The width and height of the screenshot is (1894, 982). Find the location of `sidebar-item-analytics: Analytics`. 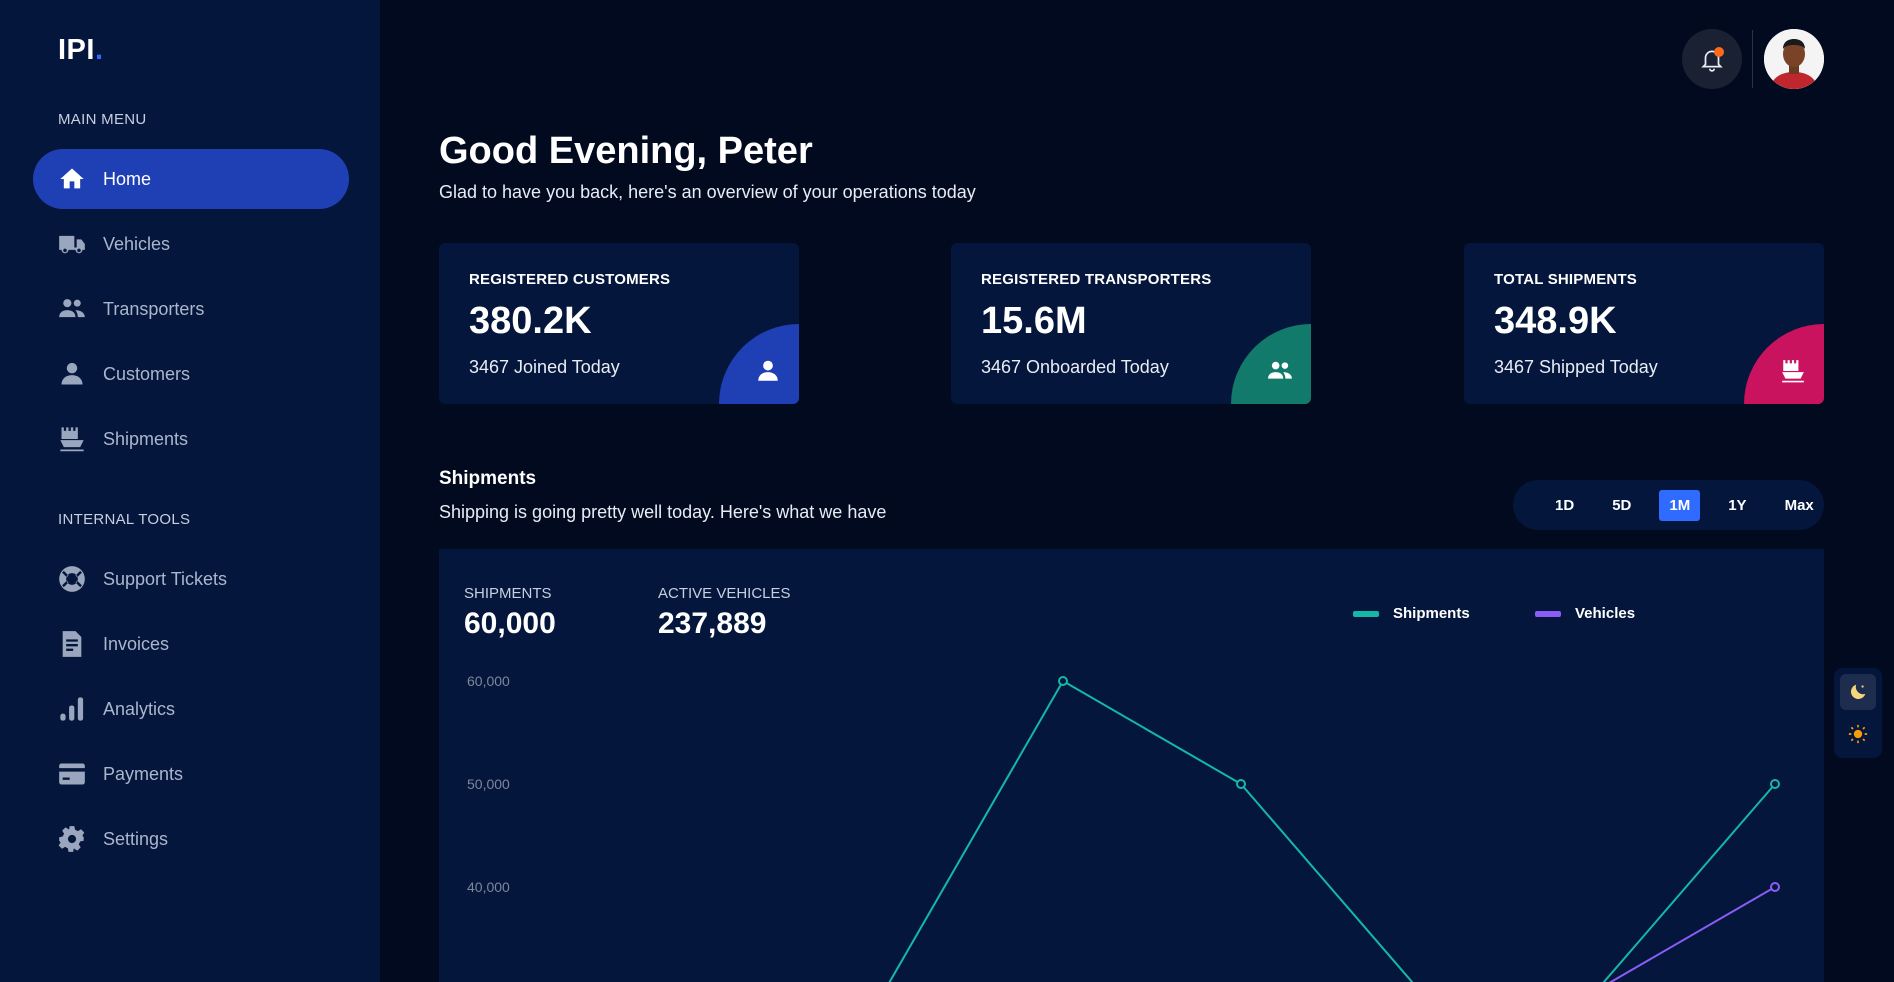

sidebar-item-analytics: Analytics is located at coordinates (191, 709).